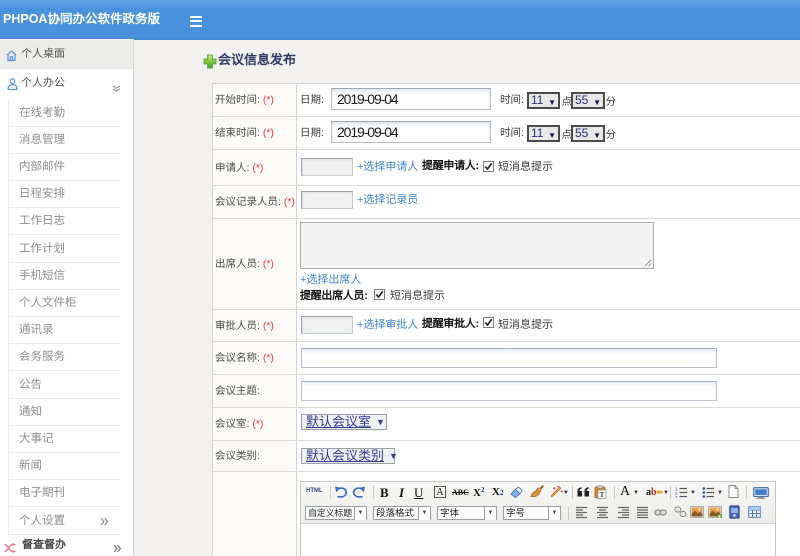 The height and width of the screenshot is (556, 800). I want to click on svg-text: T, so click(602, 495).